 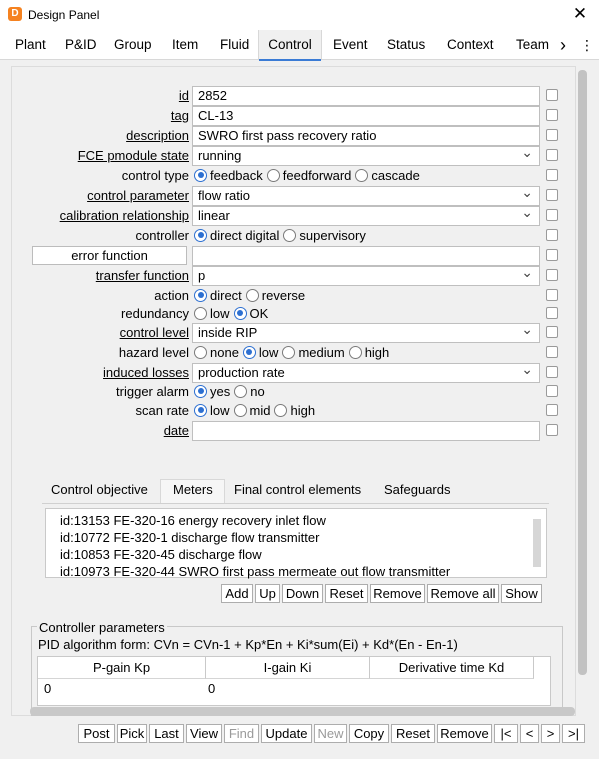 What do you see at coordinates (200, 175) in the screenshot?
I see `control-type-feedback-radio` at bounding box center [200, 175].